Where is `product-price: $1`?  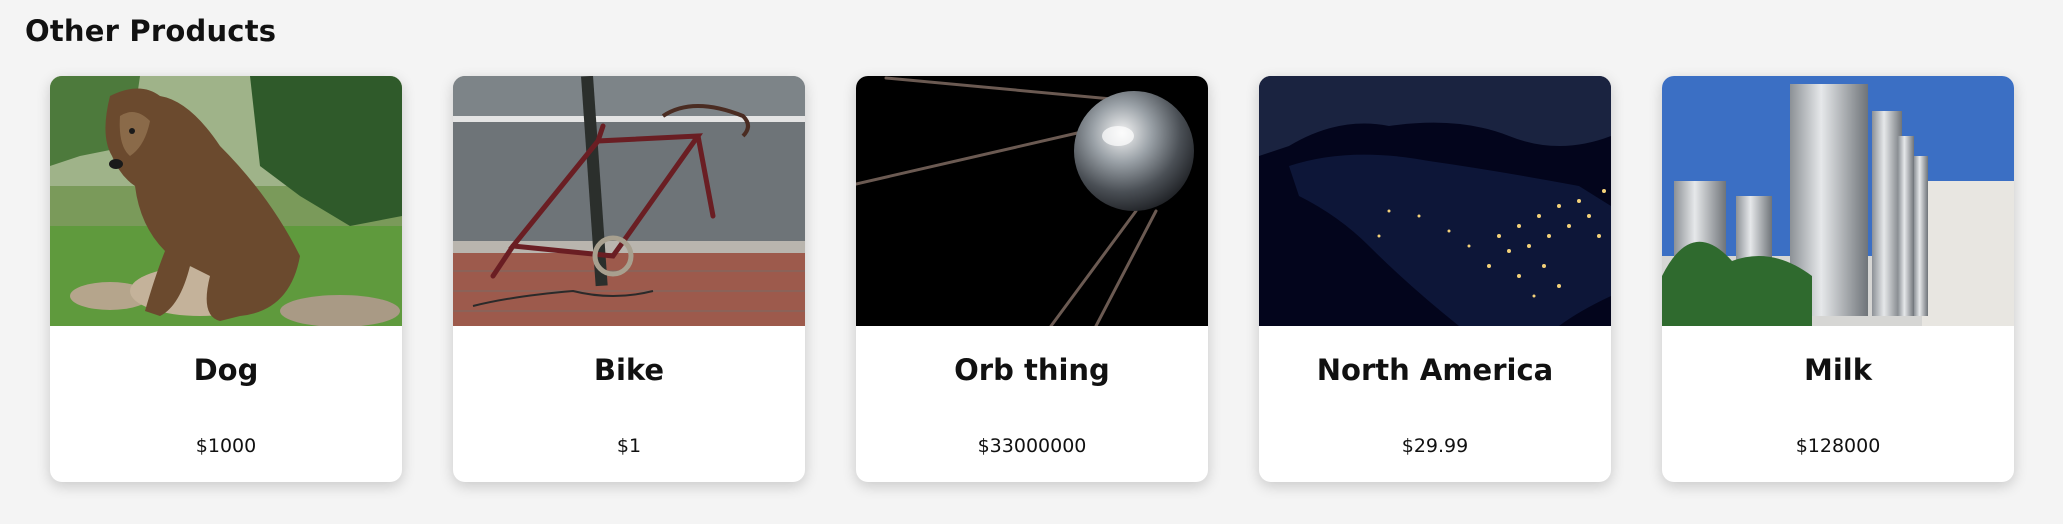
product-price: $1 is located at coordinates (629, 446).